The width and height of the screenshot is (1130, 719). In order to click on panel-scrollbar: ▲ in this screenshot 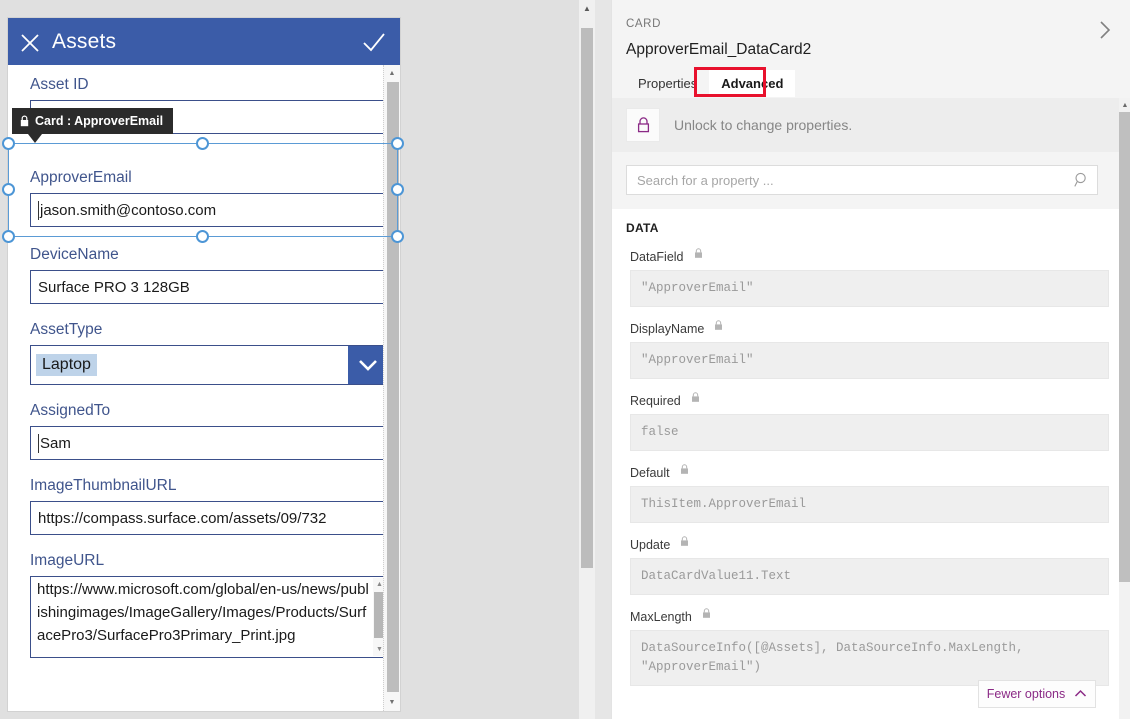, I will do `click(1124, 408)`.